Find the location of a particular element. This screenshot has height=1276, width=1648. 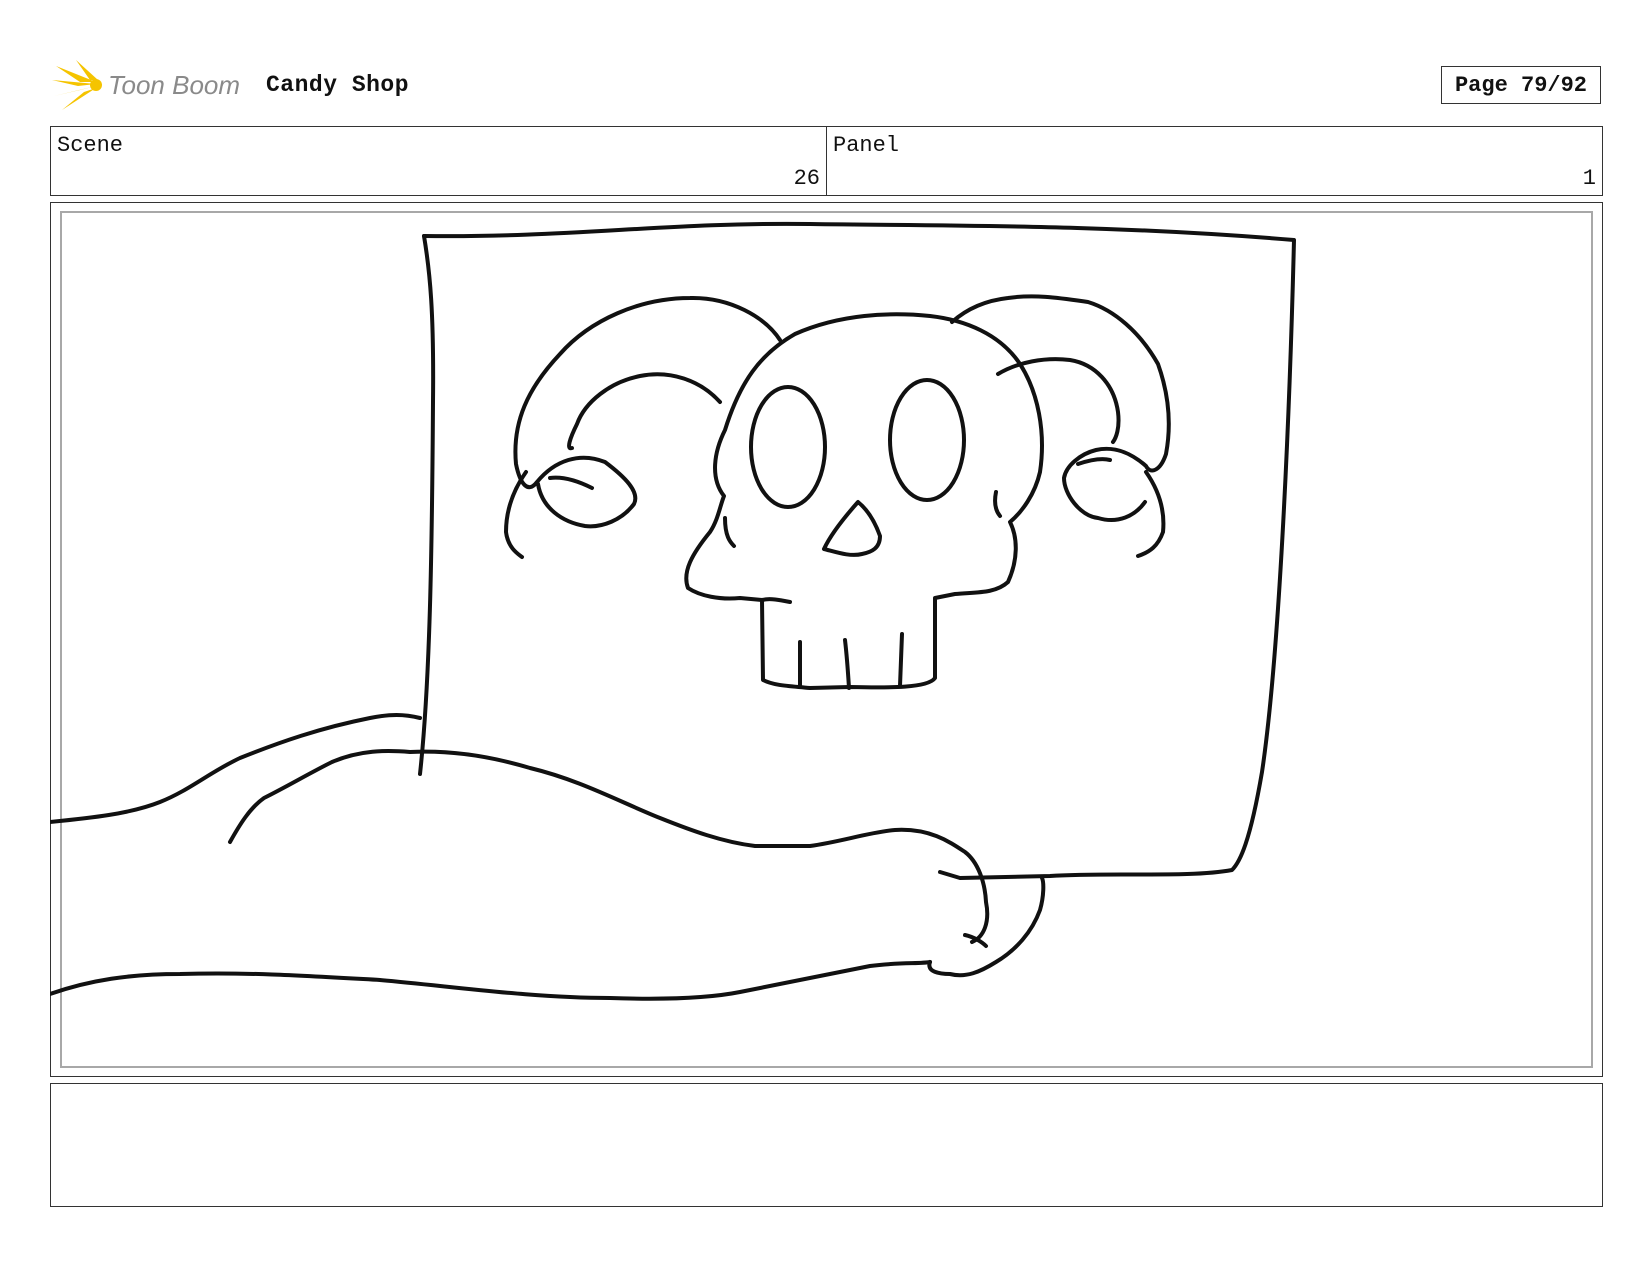

arm-lower-edge is located at coordinates (491, 980).